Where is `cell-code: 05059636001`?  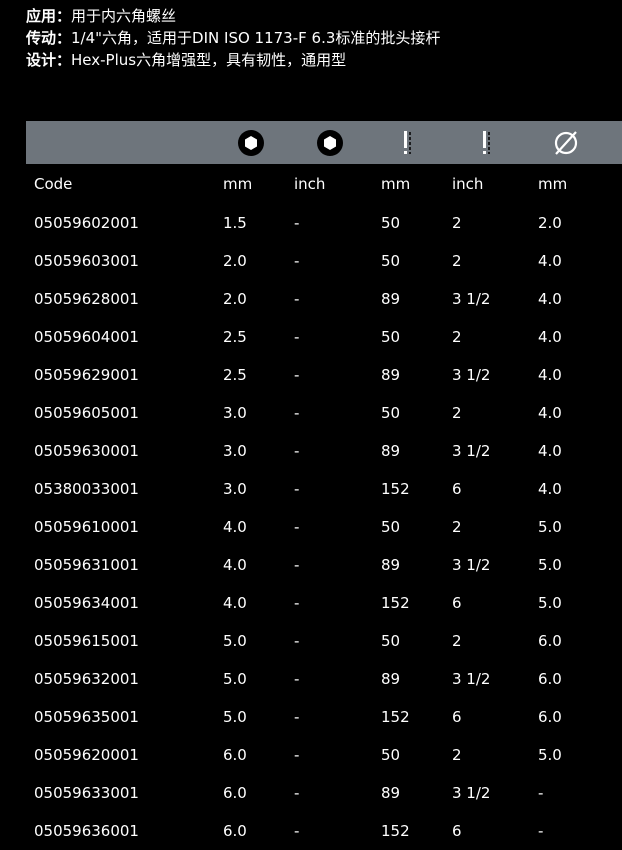
cell-code: 05059636001 is located at coordinates (86, 831).